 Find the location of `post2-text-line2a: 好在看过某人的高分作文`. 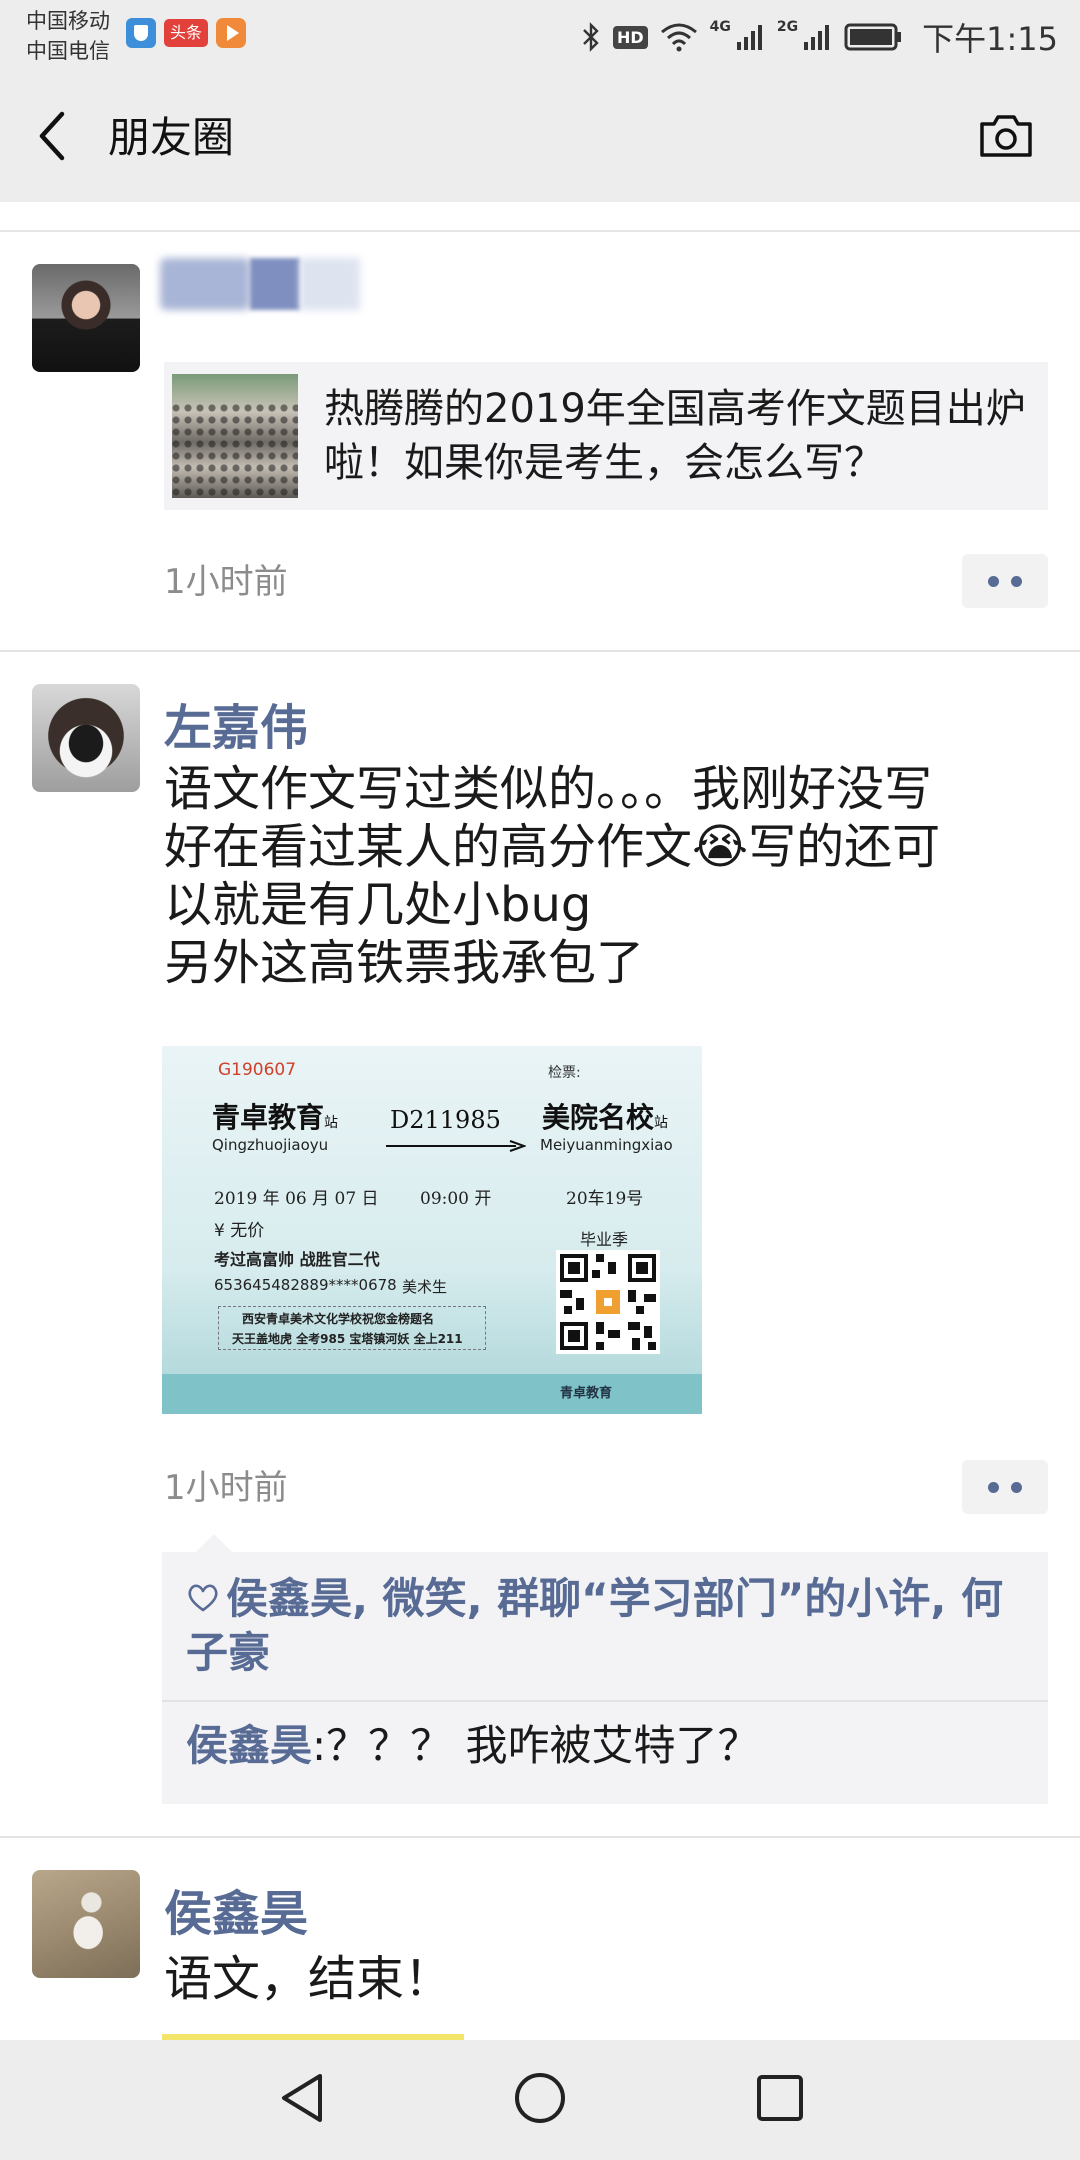

post2-text-line2a: 好在看过某人的高分作文 is located at coordinates (428, 847).